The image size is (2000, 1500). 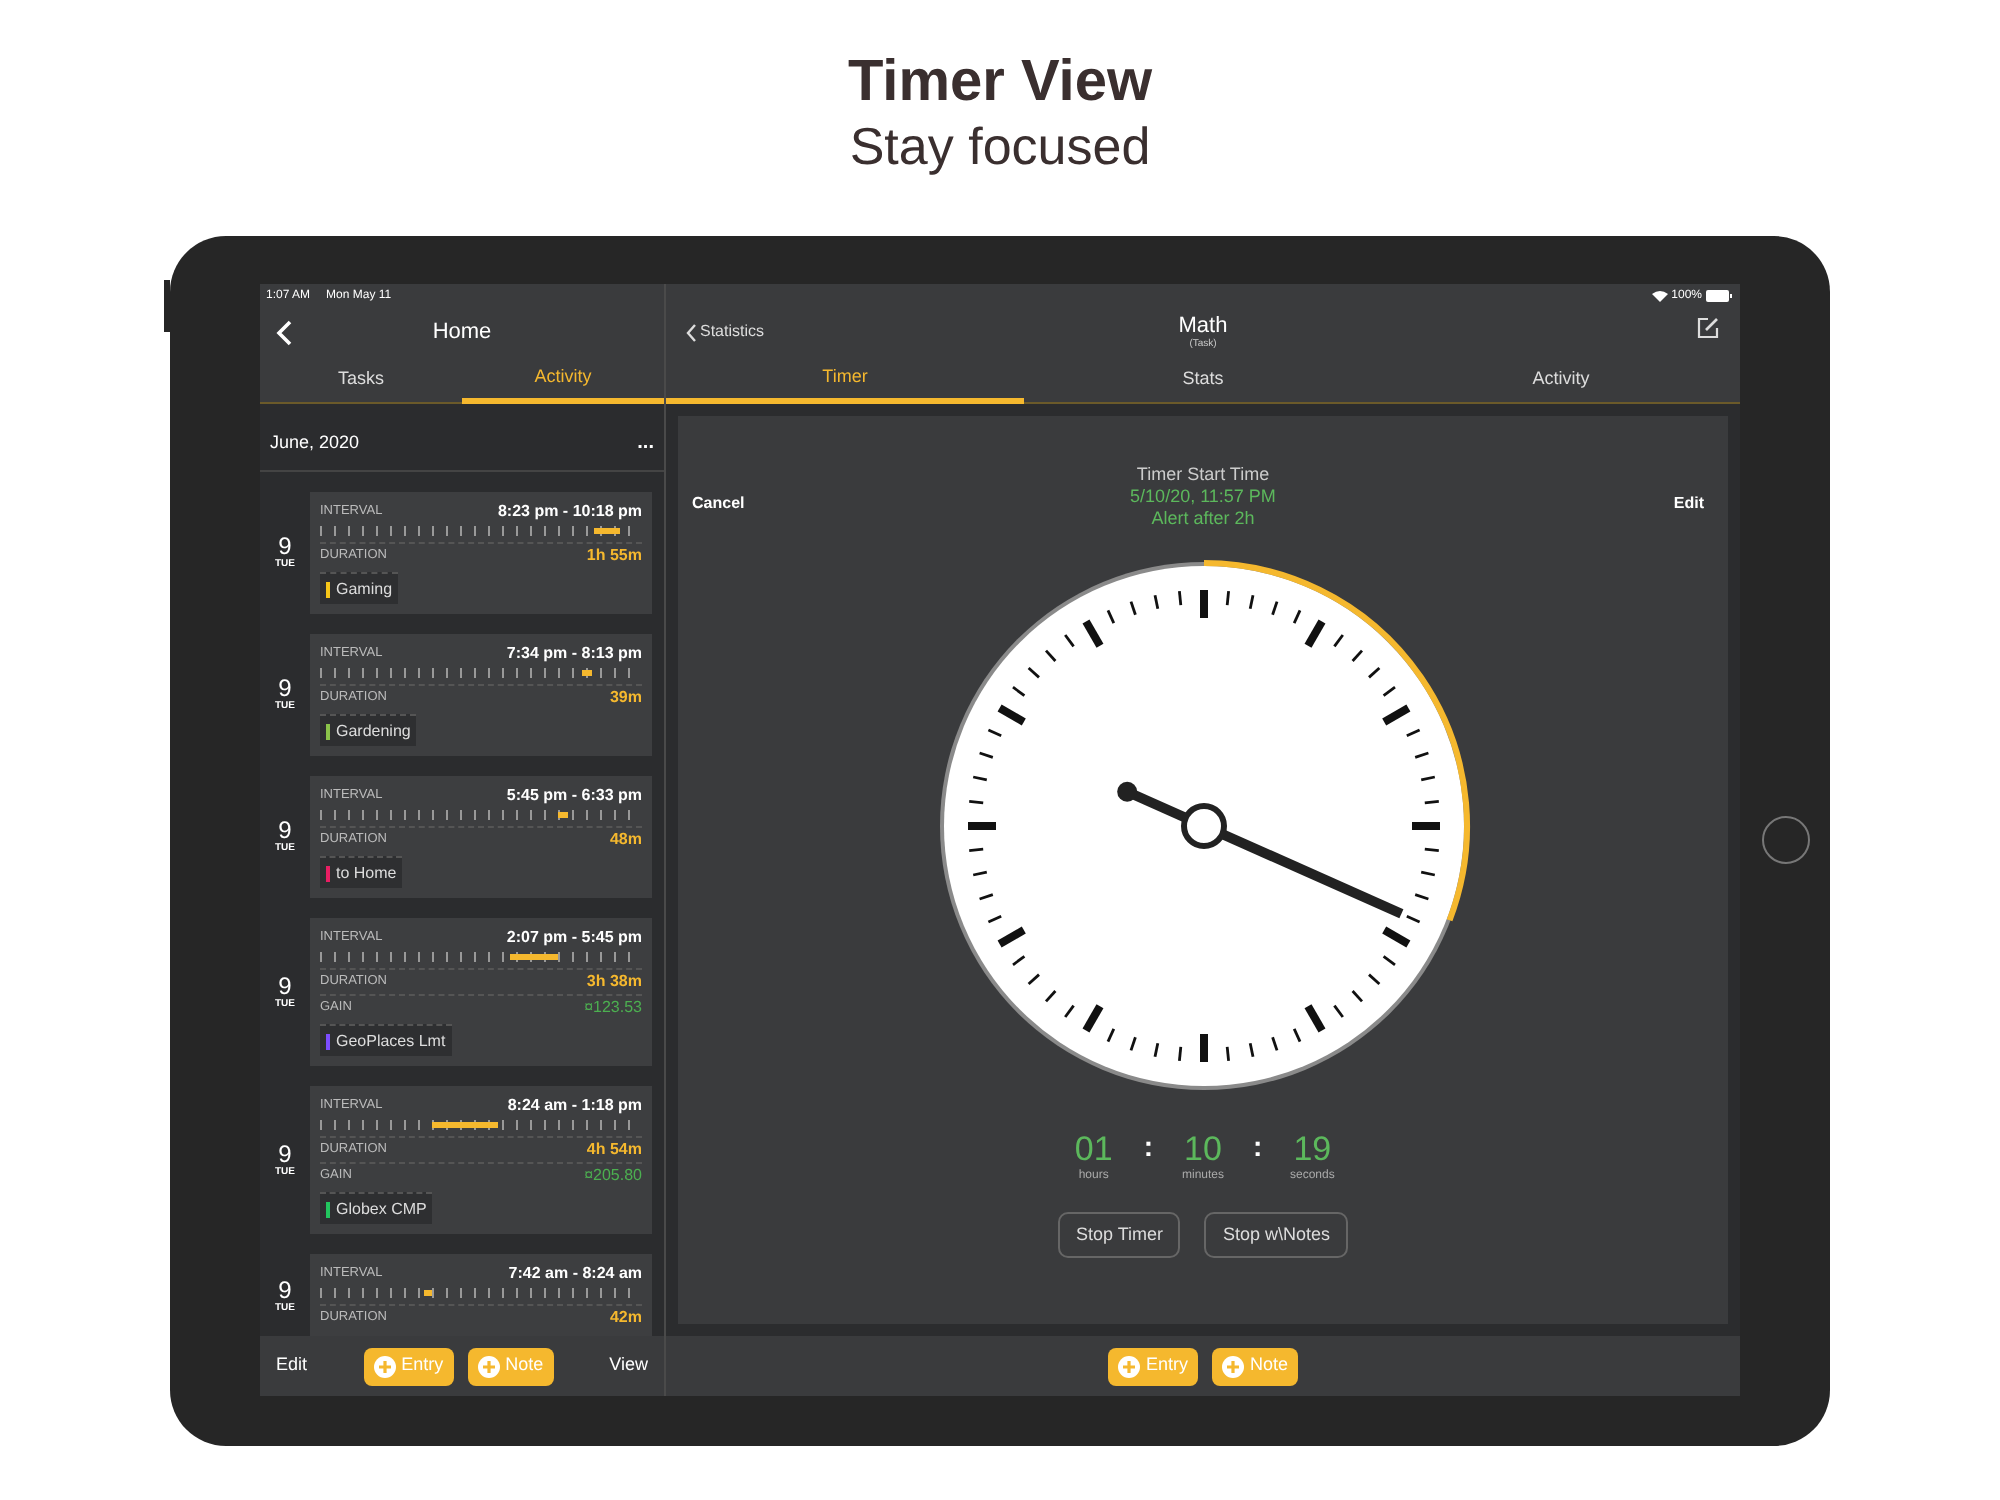 What do you see at coordinates (1276, 1235) in the screenshot?
I see `stop-button: Stop w\Notes` at bounding box center [1276, 1235].